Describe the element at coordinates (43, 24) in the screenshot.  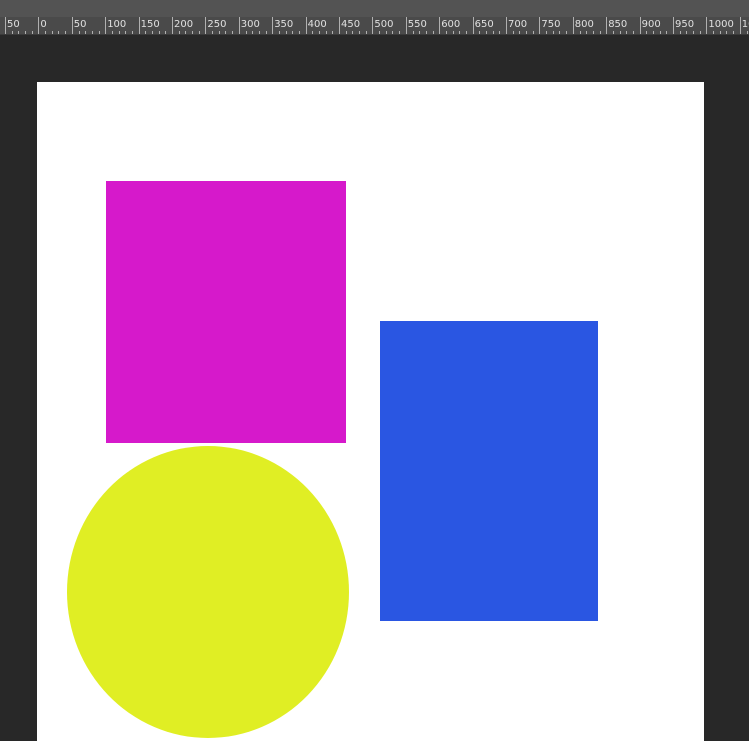
I see `ruler-tick-label: 0` at that location.